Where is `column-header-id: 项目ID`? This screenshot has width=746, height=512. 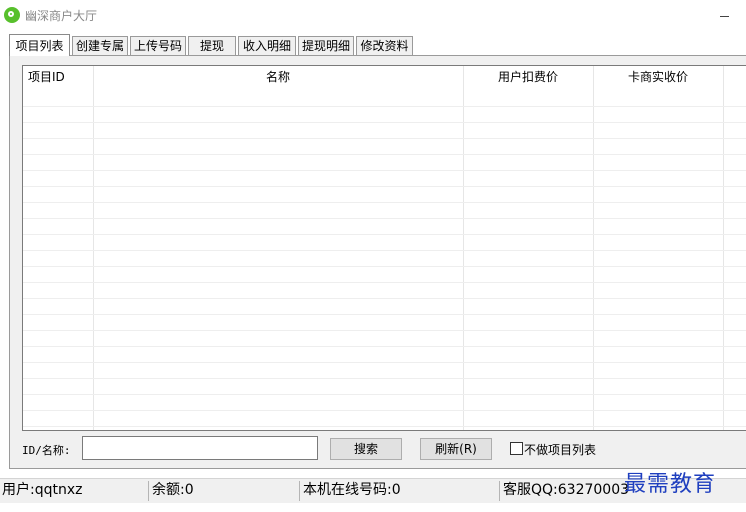 column-header-id: 项目ID is located at coordinates (58, 78).